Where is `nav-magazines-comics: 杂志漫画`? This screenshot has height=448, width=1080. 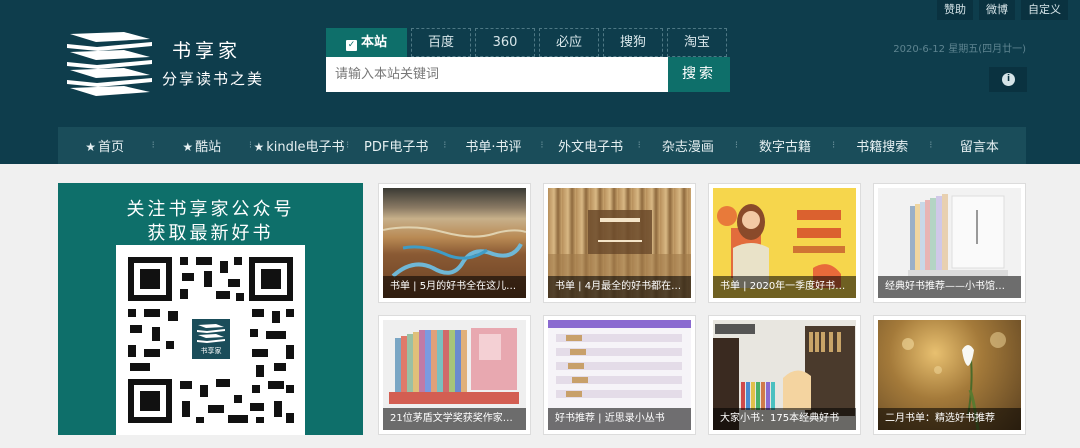 nav-magazines-comics: 杂志漫画 is located at coordinates (687, 145).